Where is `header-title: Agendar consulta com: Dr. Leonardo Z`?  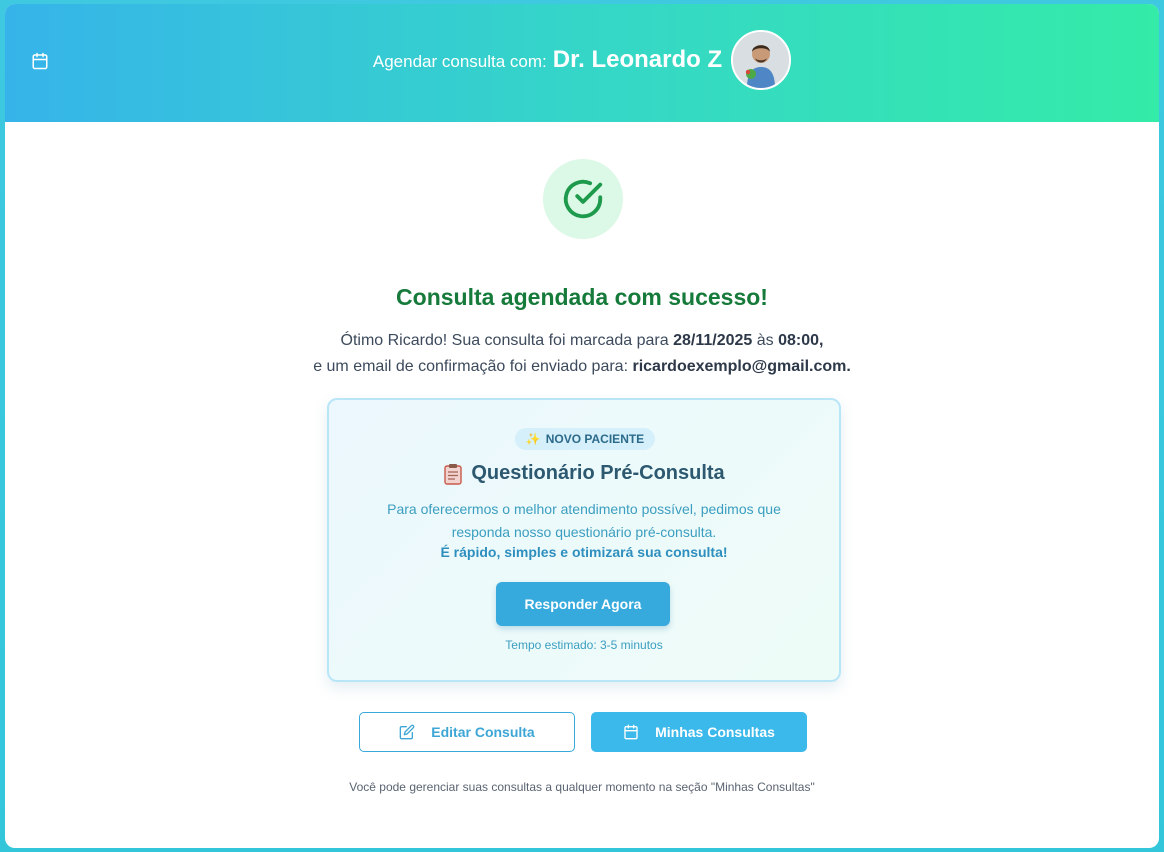 header-title: Agendar consulta com: Dr. Leonardo Z is located at coordinates (582, 60).